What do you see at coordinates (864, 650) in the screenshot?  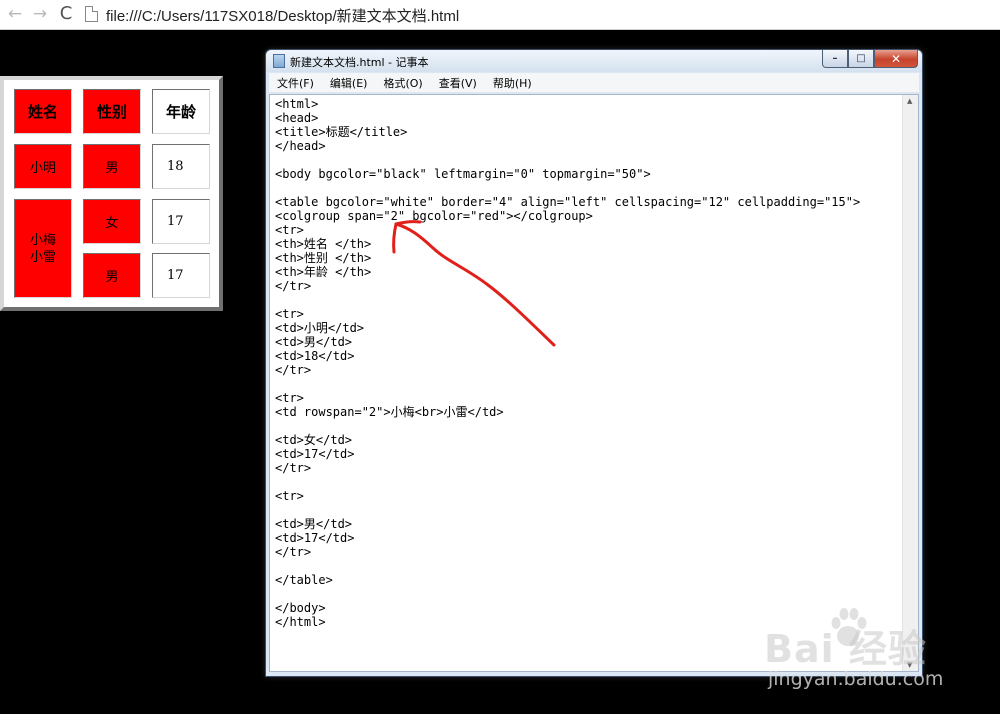 I see `baidu-watermark: Bai 经验 jingyan.baidu.com` at bounding box center [864, 650].